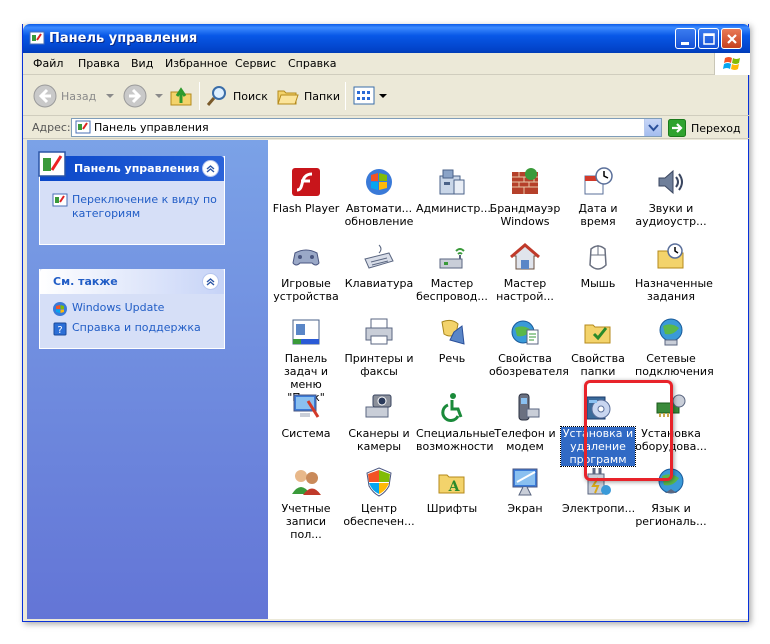 The height and width of the screenshot is (644, 770). Describe the element at coordinates (345, 96) in the screenshot. I see `toolbar-separator` at that location.